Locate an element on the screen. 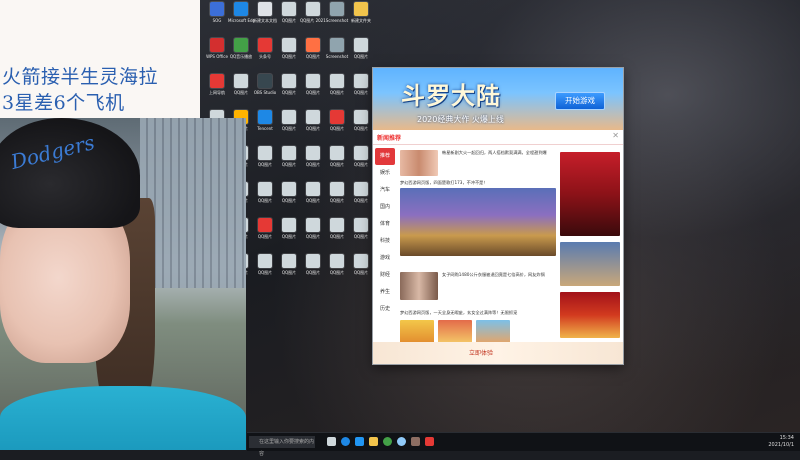  stream-overlay-text-panel: 火箭接半生灵海拉 3星差6个飞机 is located at coordinates (100, 59).